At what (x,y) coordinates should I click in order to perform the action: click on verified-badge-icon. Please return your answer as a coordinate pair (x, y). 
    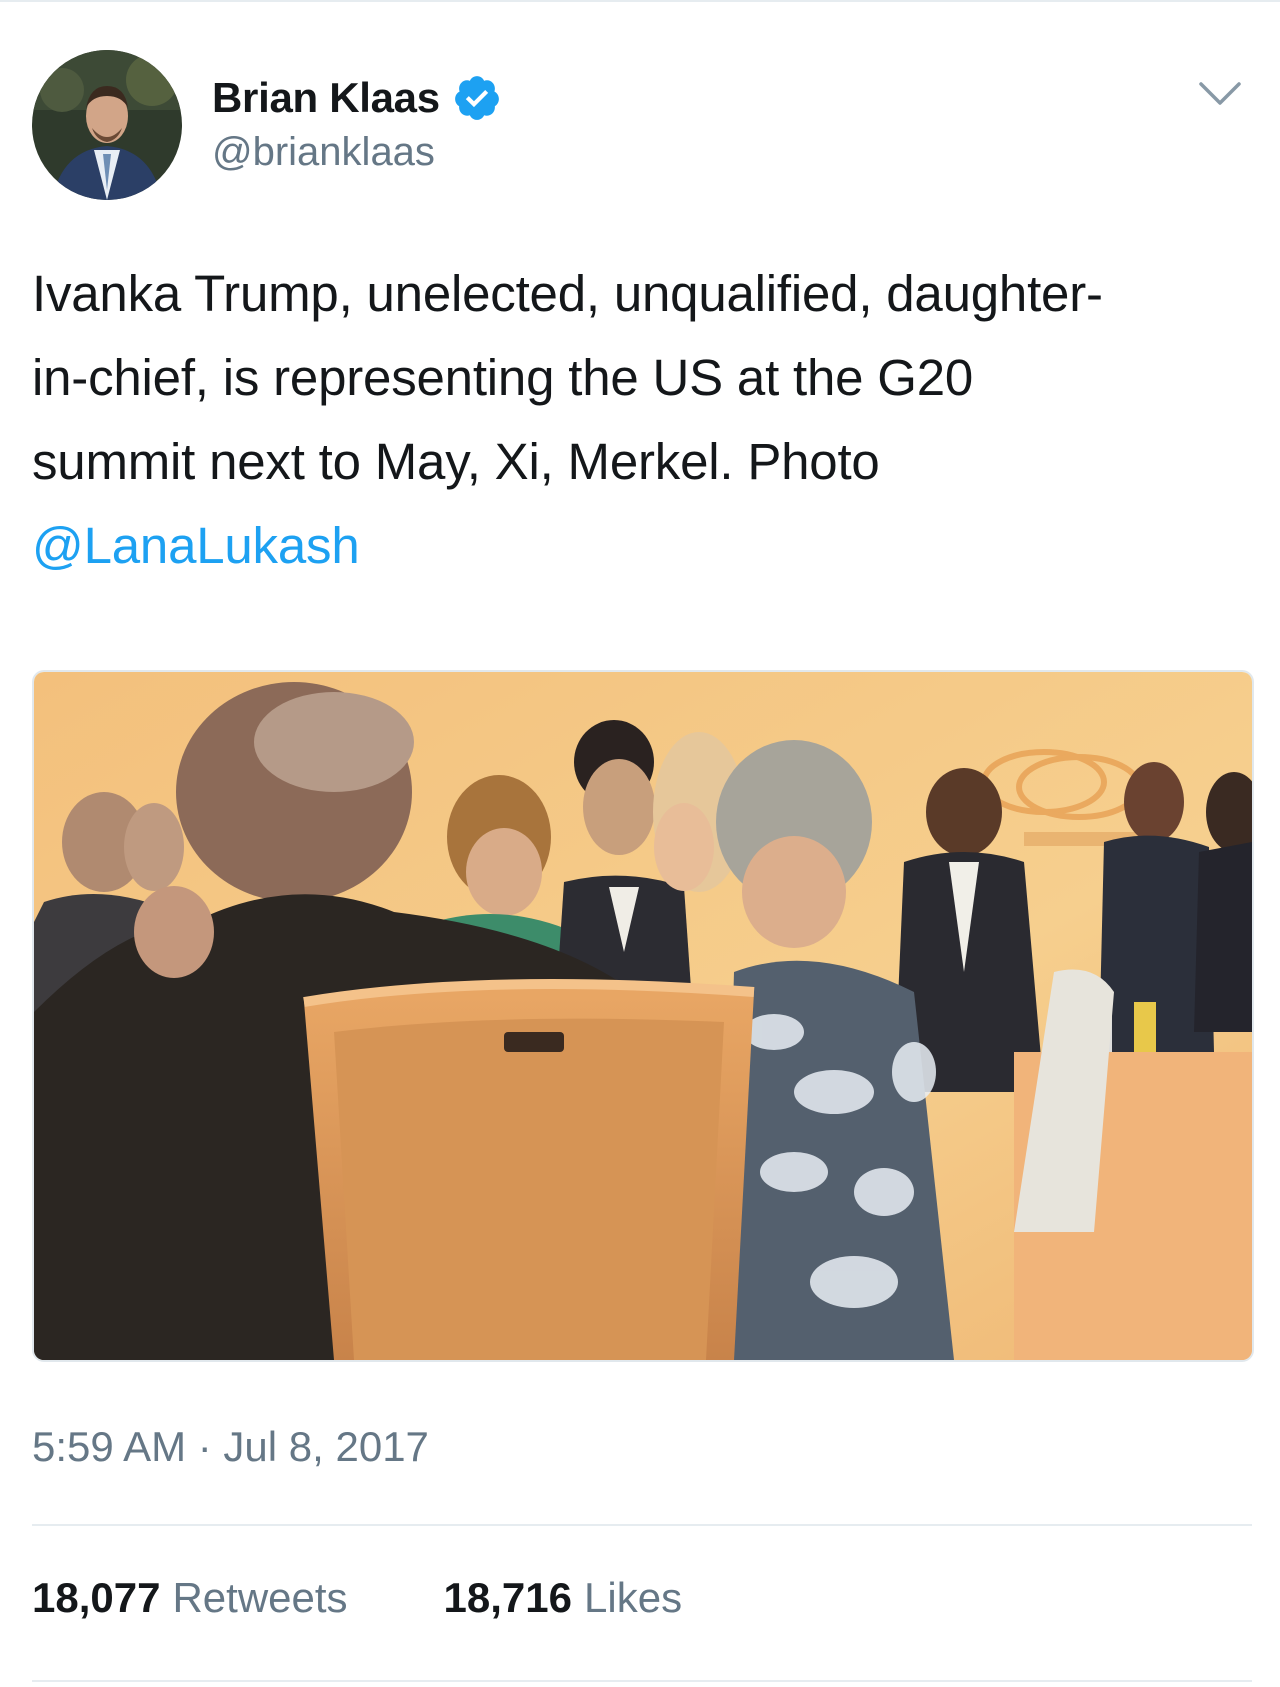
    Looking at the image, I should click on (477, 98).